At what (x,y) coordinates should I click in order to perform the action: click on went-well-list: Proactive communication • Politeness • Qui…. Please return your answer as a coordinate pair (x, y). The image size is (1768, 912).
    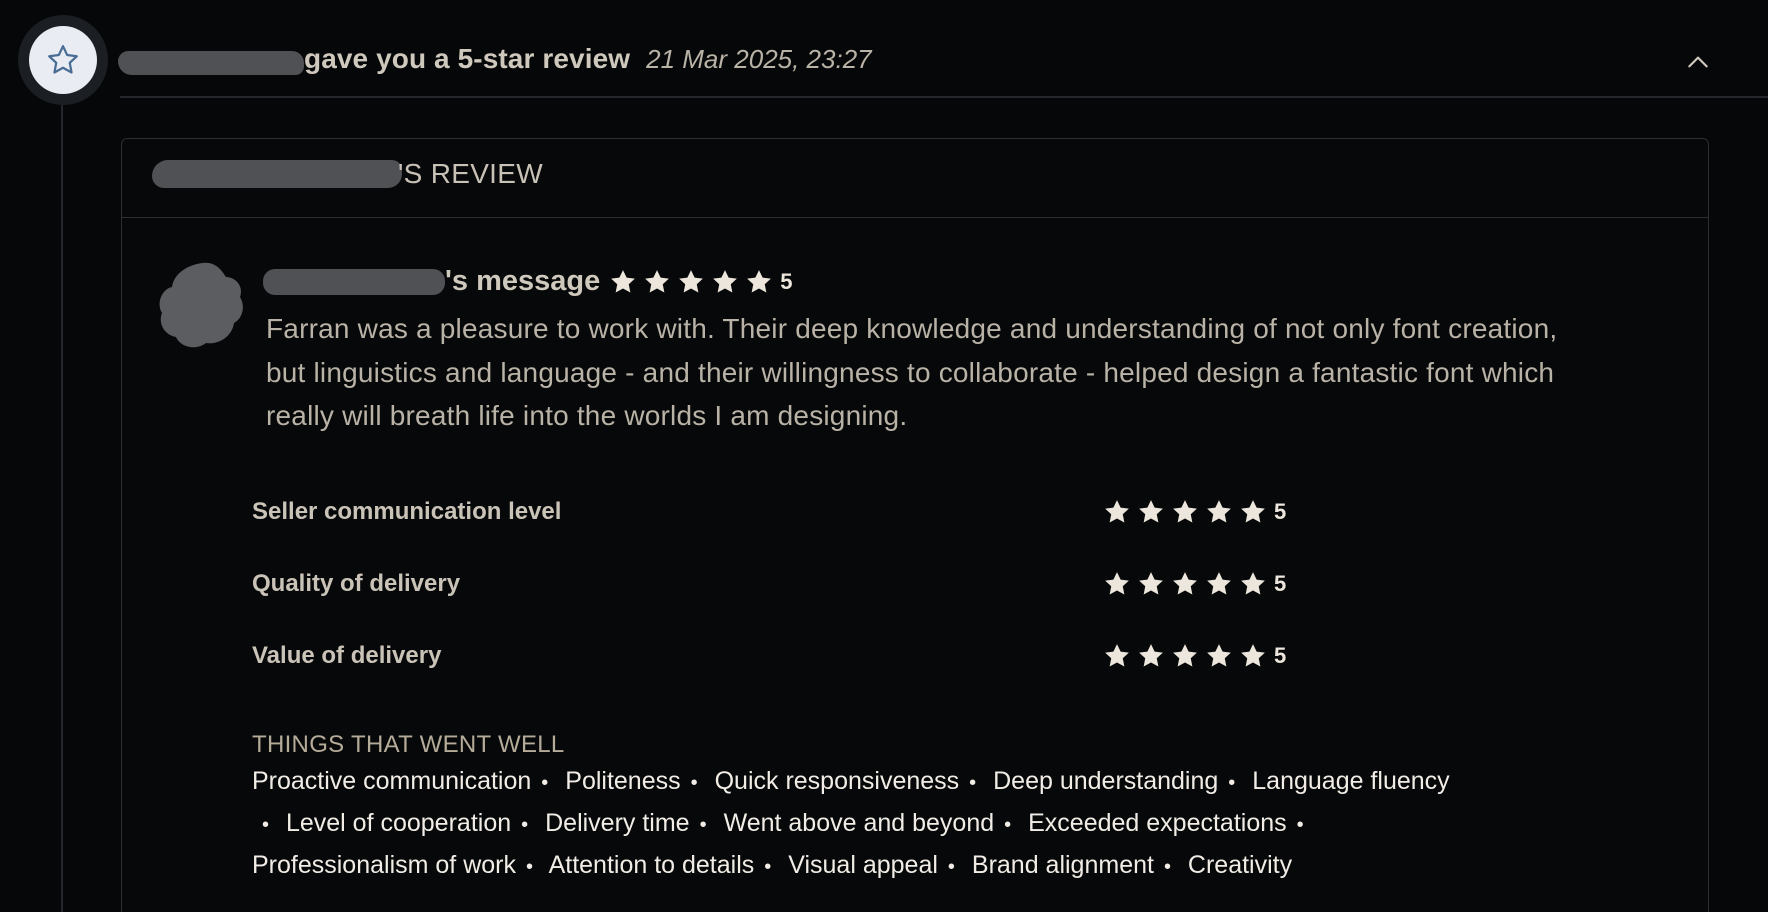
    Looking at the image, I should click on (907, 824).